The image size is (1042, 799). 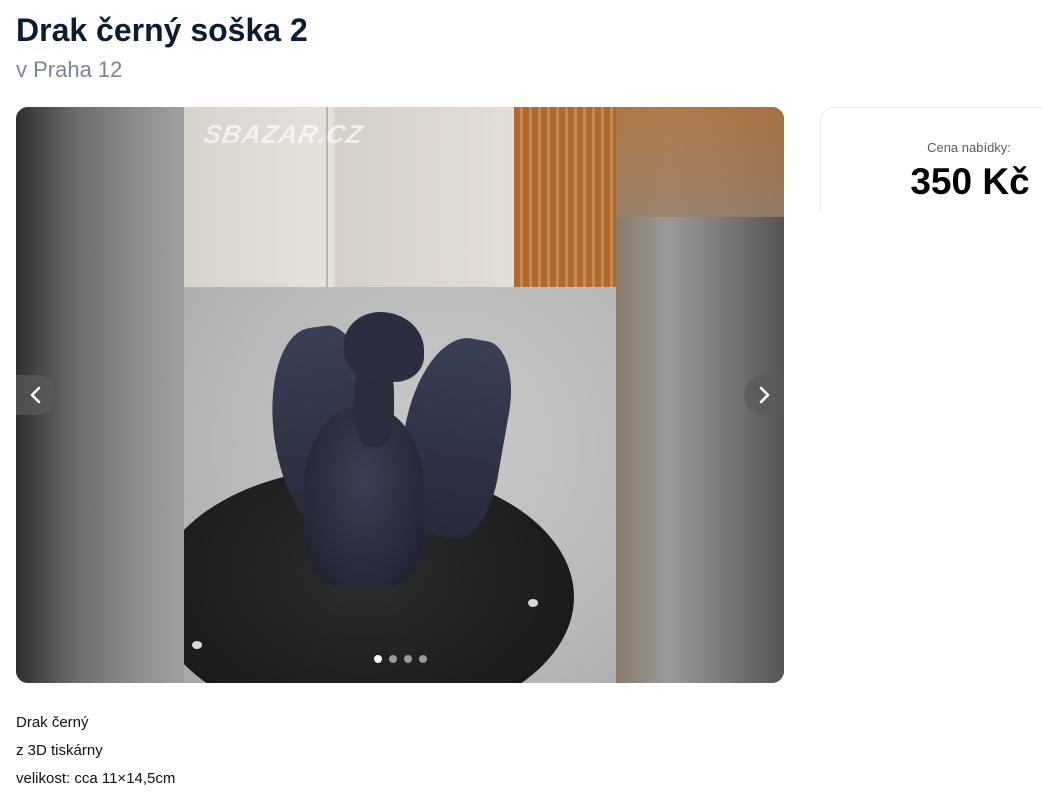 I want to click on chevron-left-icon, so click(x=35, y=395).